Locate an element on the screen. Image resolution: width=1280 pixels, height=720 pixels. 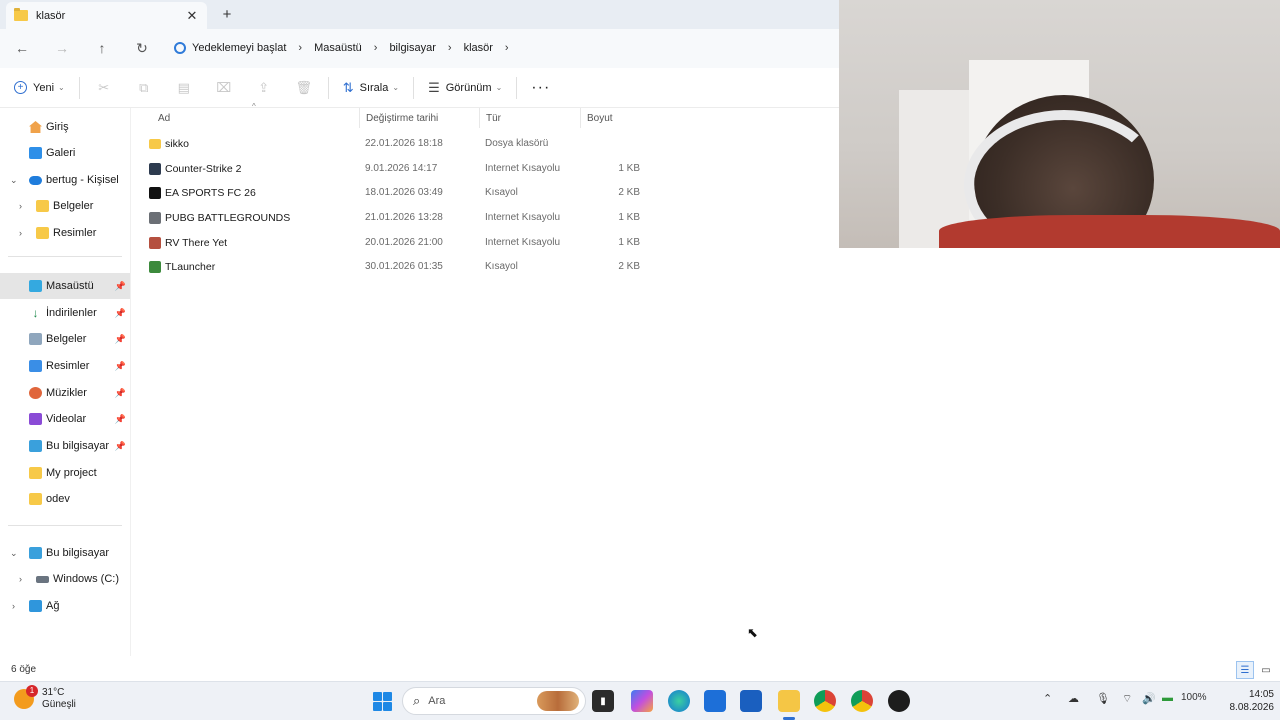
chevron-up-icon: ⌃ is located at coordinates (1047, 698).